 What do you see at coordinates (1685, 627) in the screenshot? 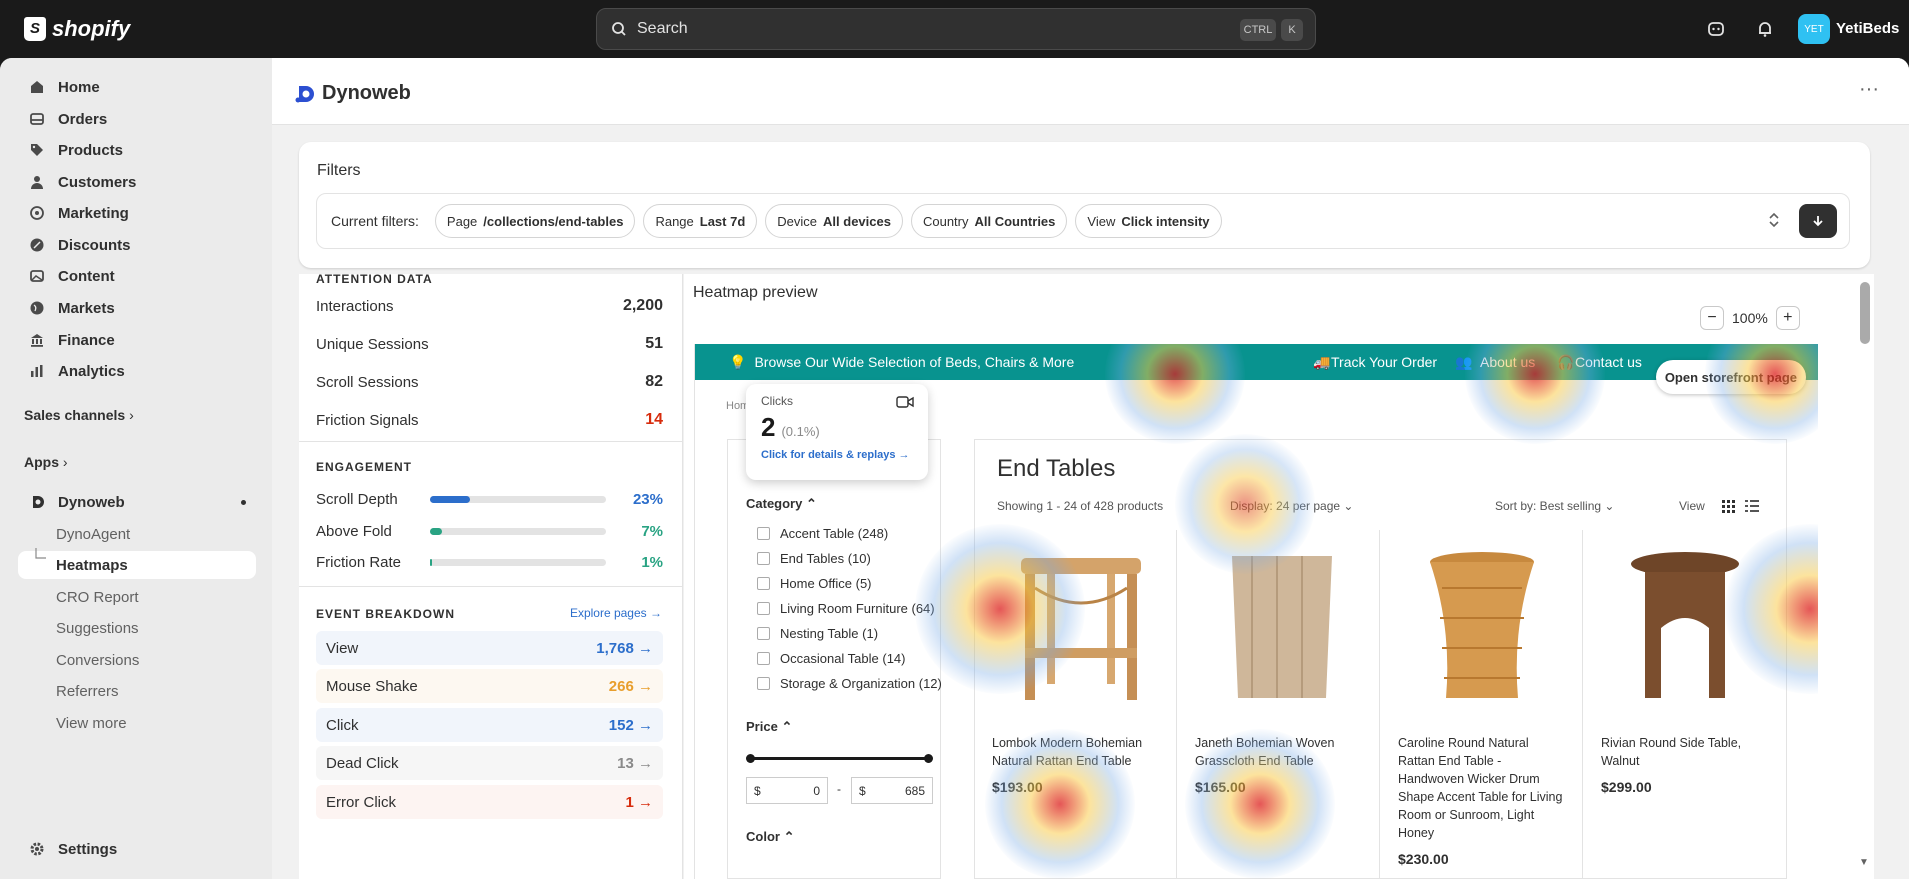
I see `product-image-walnut-table` at bounding box center [1685, 627].